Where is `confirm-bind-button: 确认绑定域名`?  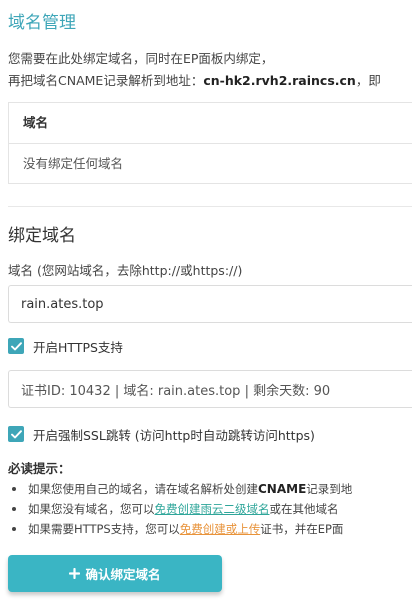
confirm-bind-button: 确认绑定域名 is located at coordinates (115, 573).